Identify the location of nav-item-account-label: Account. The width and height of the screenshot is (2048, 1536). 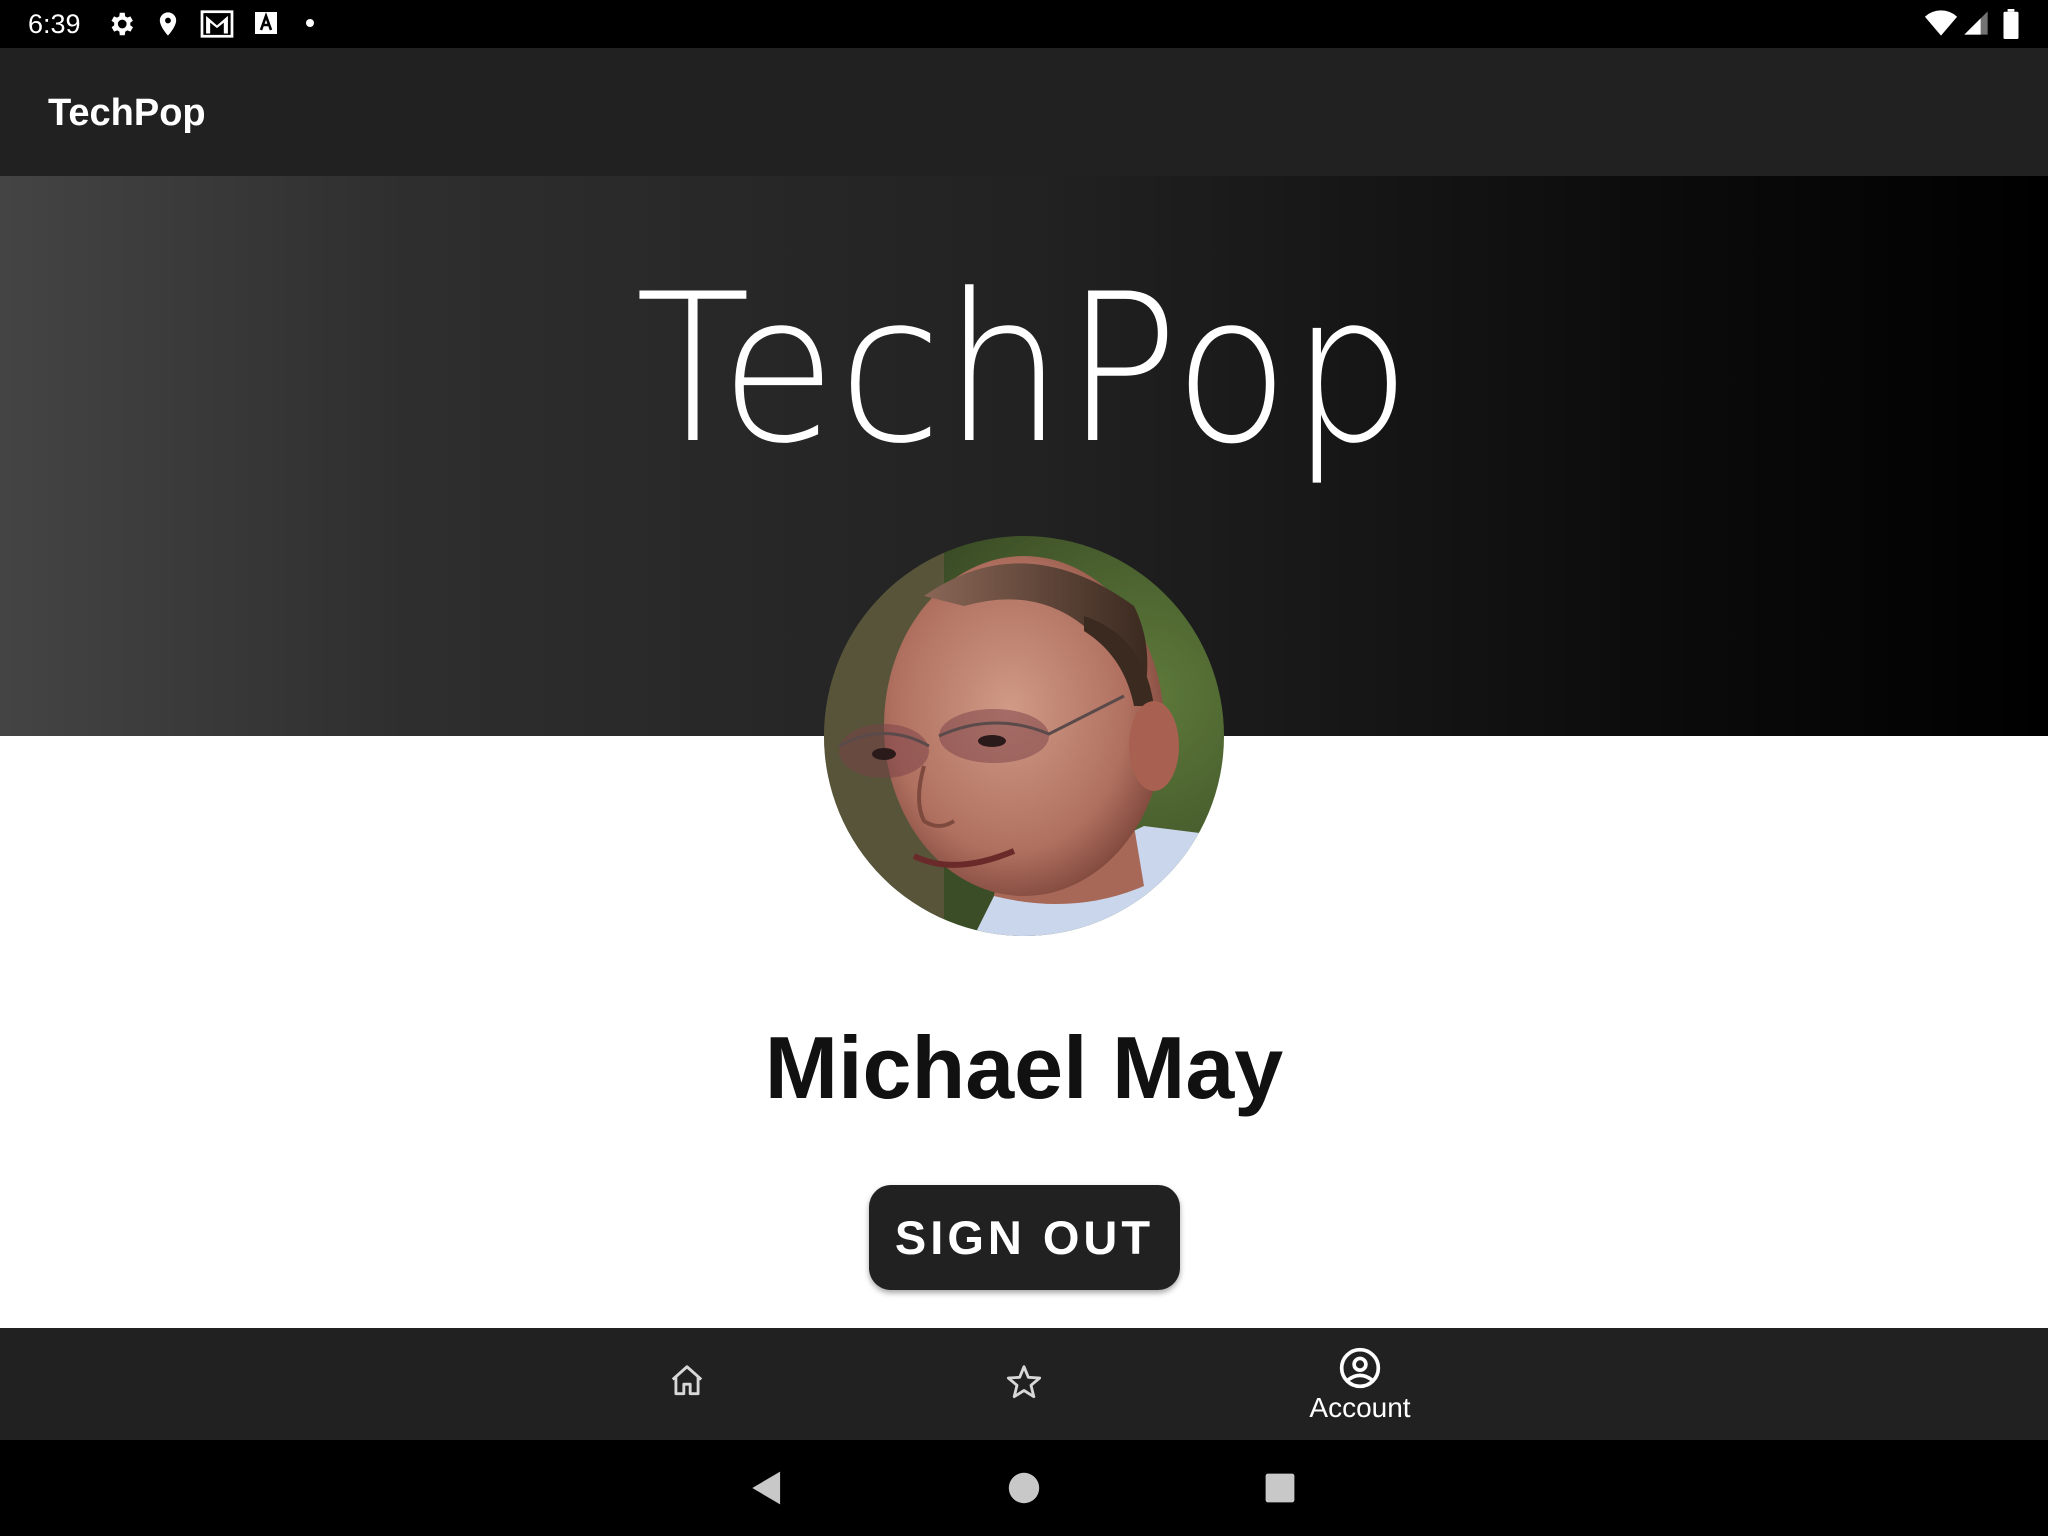
(1360, 1407).